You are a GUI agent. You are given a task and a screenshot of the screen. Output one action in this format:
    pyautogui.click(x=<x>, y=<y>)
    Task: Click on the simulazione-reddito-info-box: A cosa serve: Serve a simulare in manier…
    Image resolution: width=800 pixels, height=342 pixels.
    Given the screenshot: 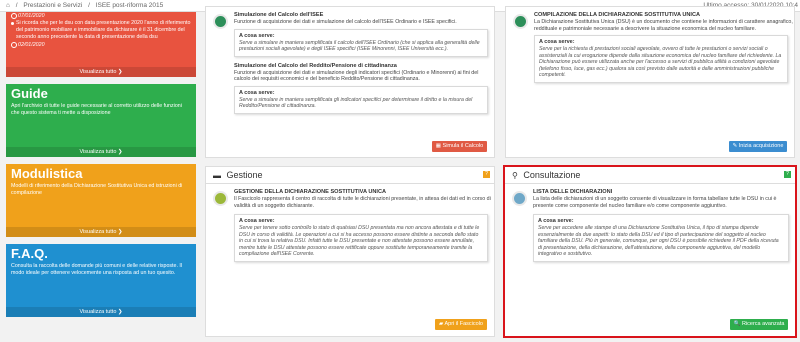 What is the action you would take?
    pyautogui.click(x=361, y=99)
    